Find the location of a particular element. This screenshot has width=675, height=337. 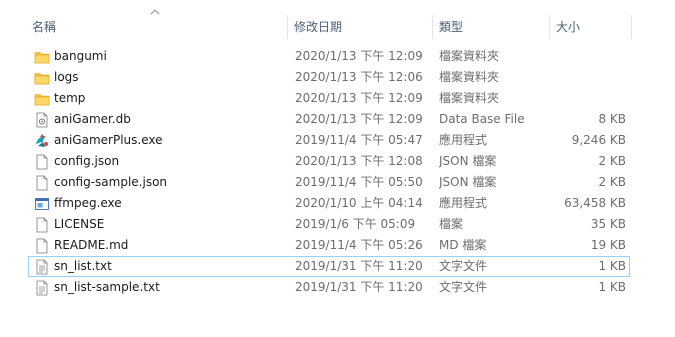

file-name: README.md is located at coordinates (91, 245).